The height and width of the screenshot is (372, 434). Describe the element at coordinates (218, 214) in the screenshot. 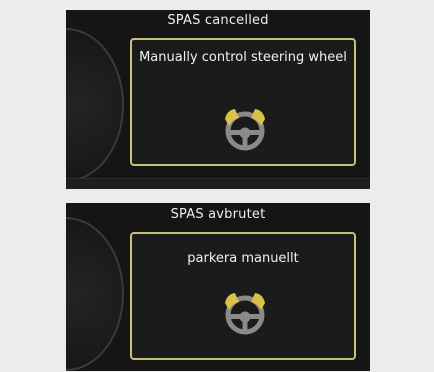

I see `panel-title: SPAS avbrutet` at that location.